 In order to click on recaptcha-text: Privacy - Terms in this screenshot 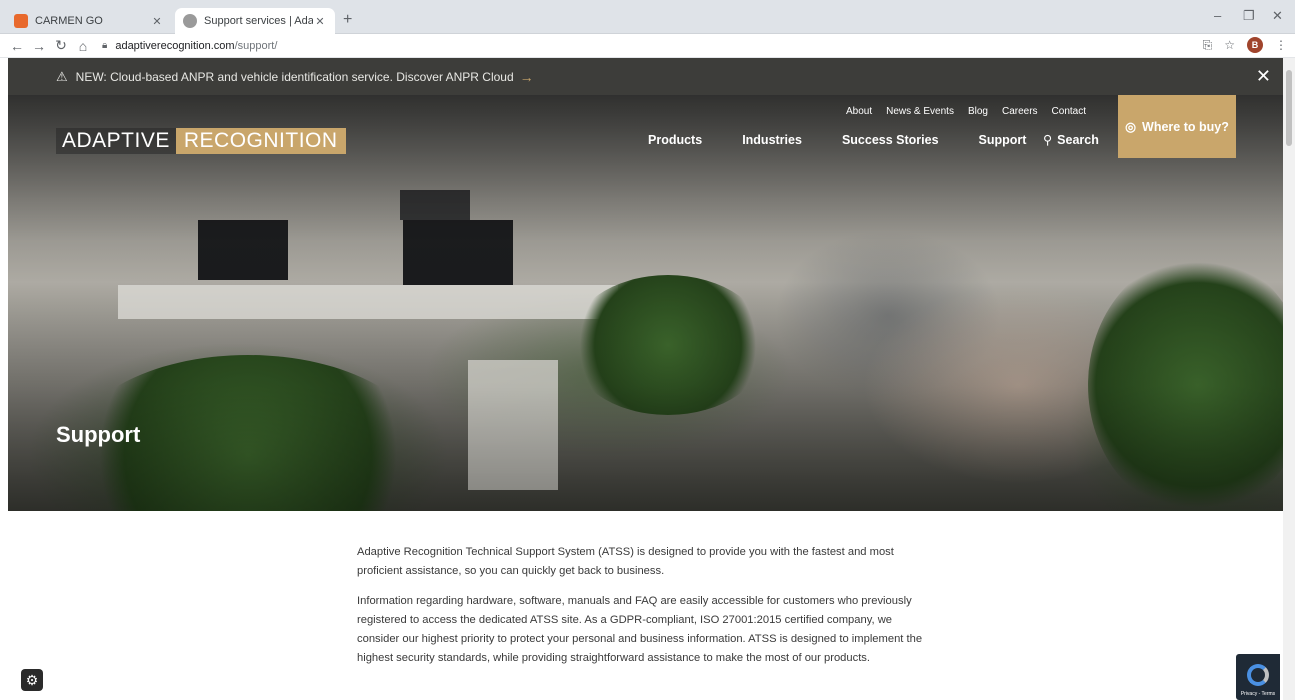, I will do `click(1258, 694)`.